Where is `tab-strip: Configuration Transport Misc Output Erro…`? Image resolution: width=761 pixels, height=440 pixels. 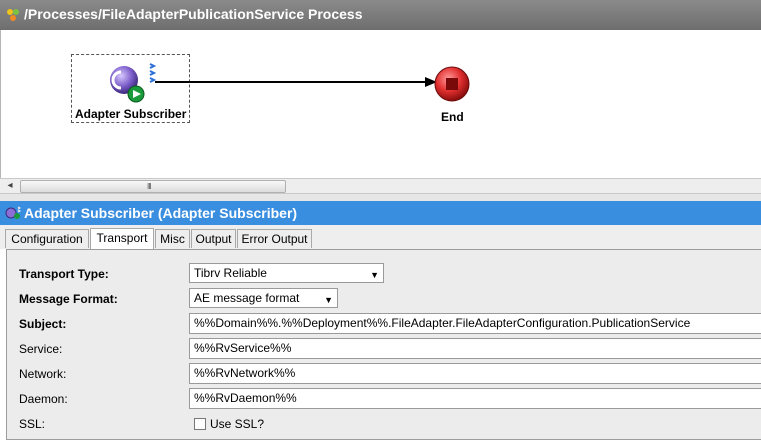
tab-strip: Configuration Transport Misc Output Erro… is located at coordinates (380, 237).